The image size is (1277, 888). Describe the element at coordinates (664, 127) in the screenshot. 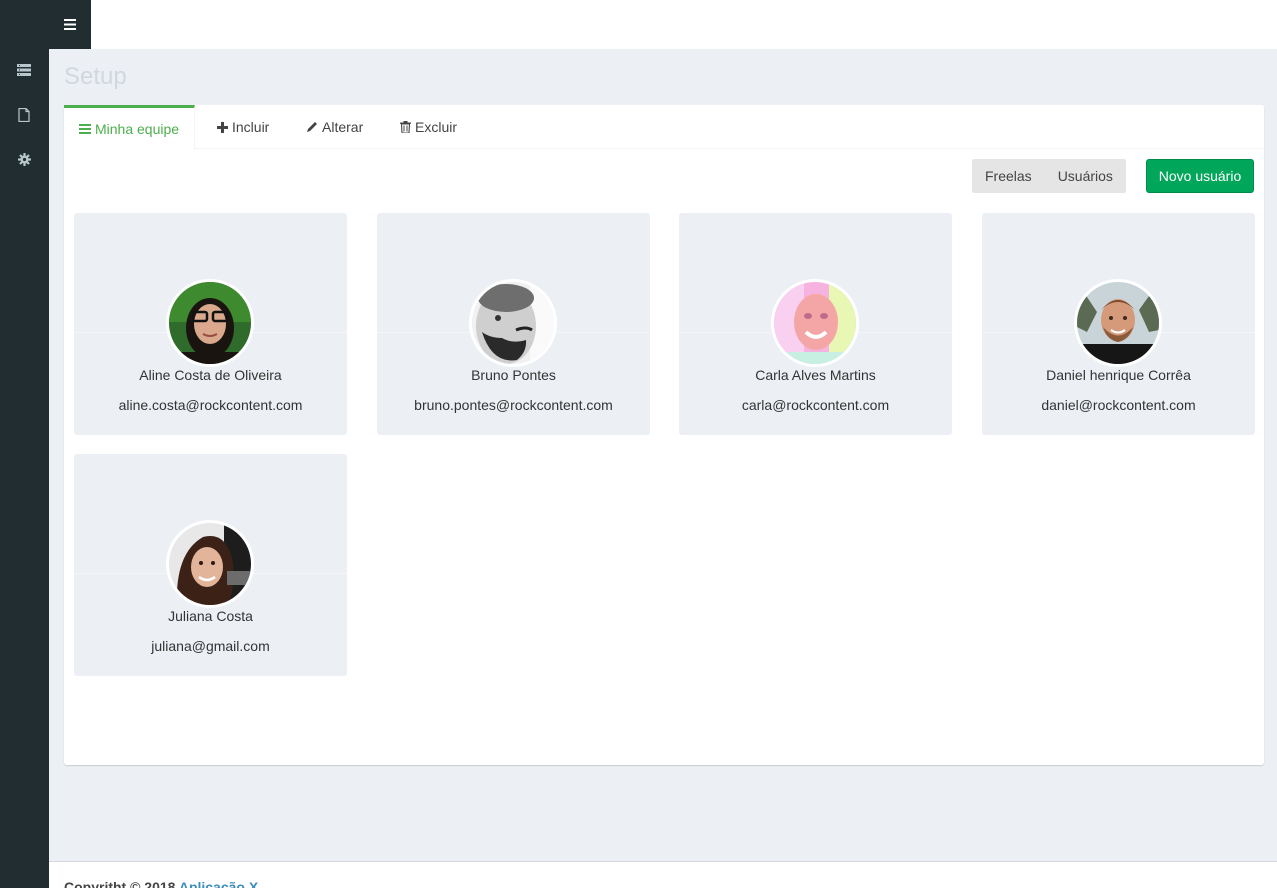

I see `tab-bar: Minha equipe Incluir Alterar Excluir` at that location.